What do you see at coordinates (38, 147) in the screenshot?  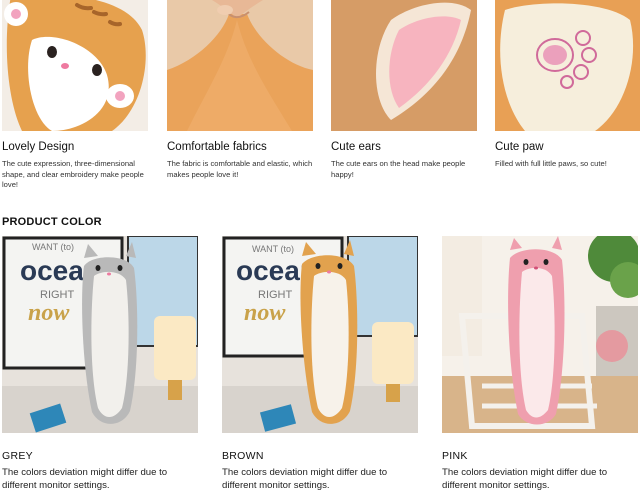 I see `feature-title: Lovely Design` at bounding box center [38, 147].